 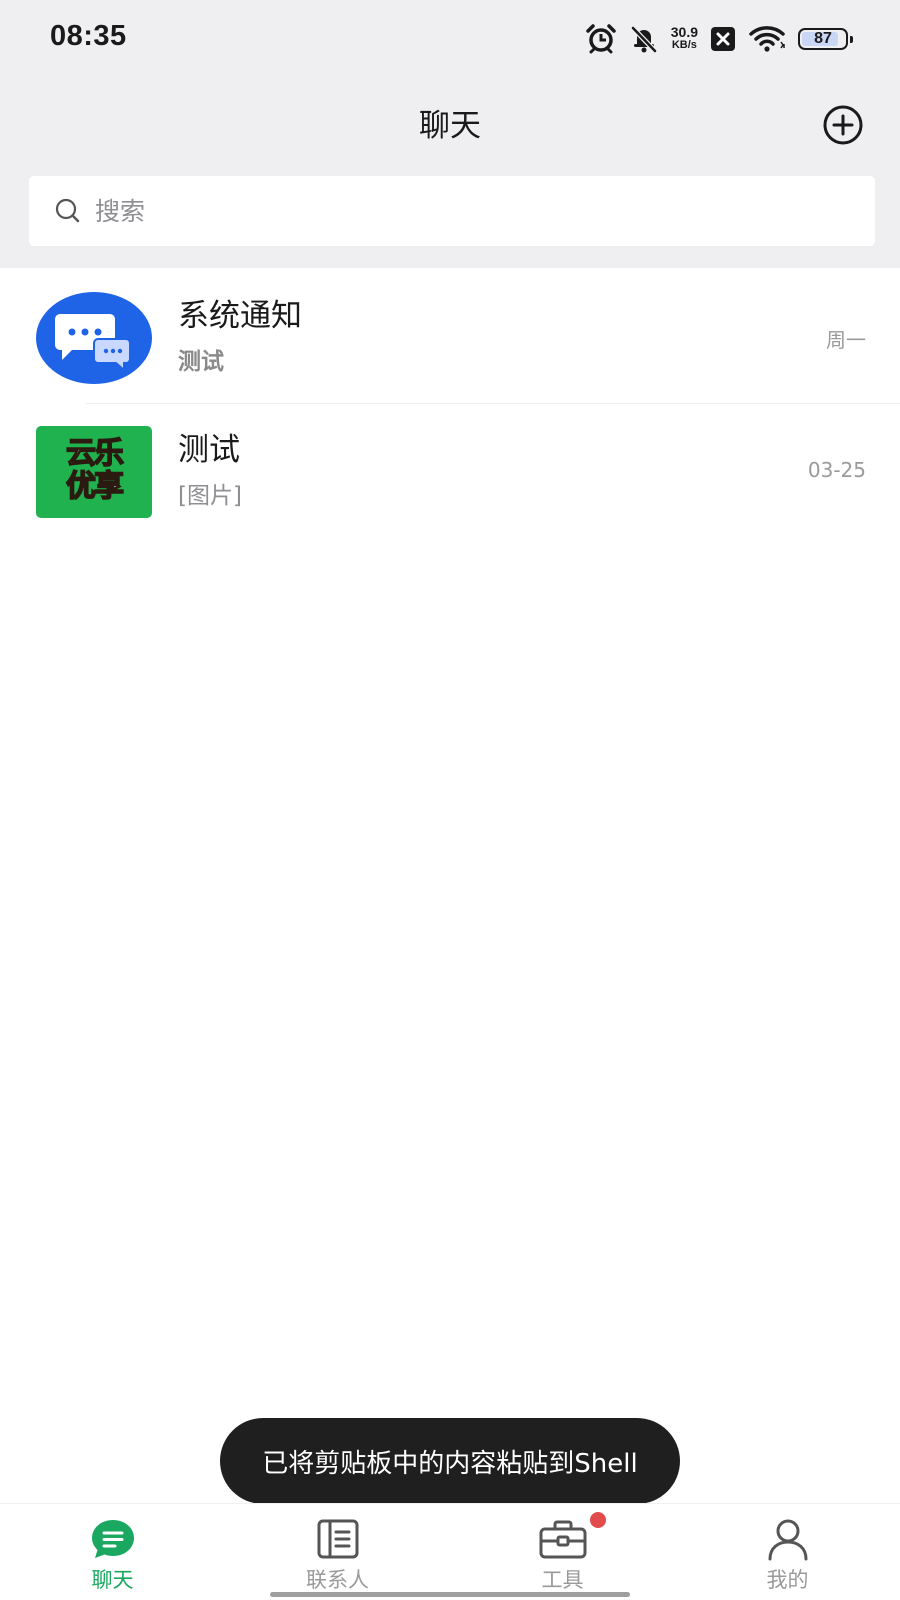 I want to click on tab-label: 工具, so click(x=562, y=1580).